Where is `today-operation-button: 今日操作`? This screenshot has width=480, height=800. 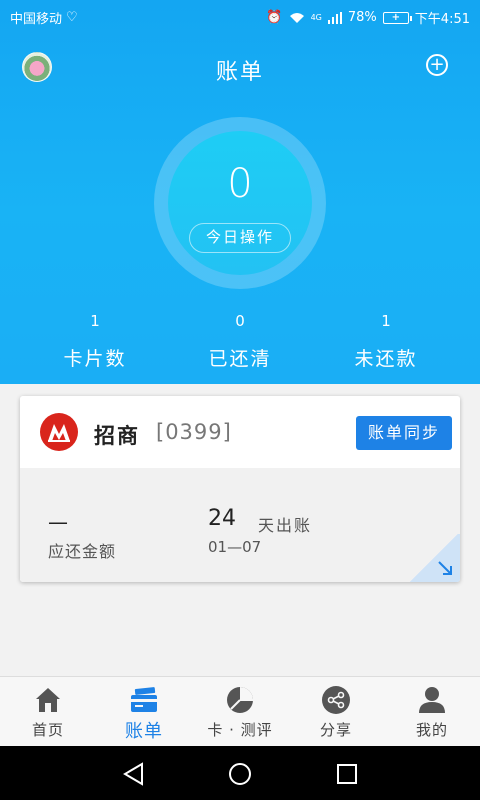
today-operation-button: 今日操作 is located at coordinates (240, 238).